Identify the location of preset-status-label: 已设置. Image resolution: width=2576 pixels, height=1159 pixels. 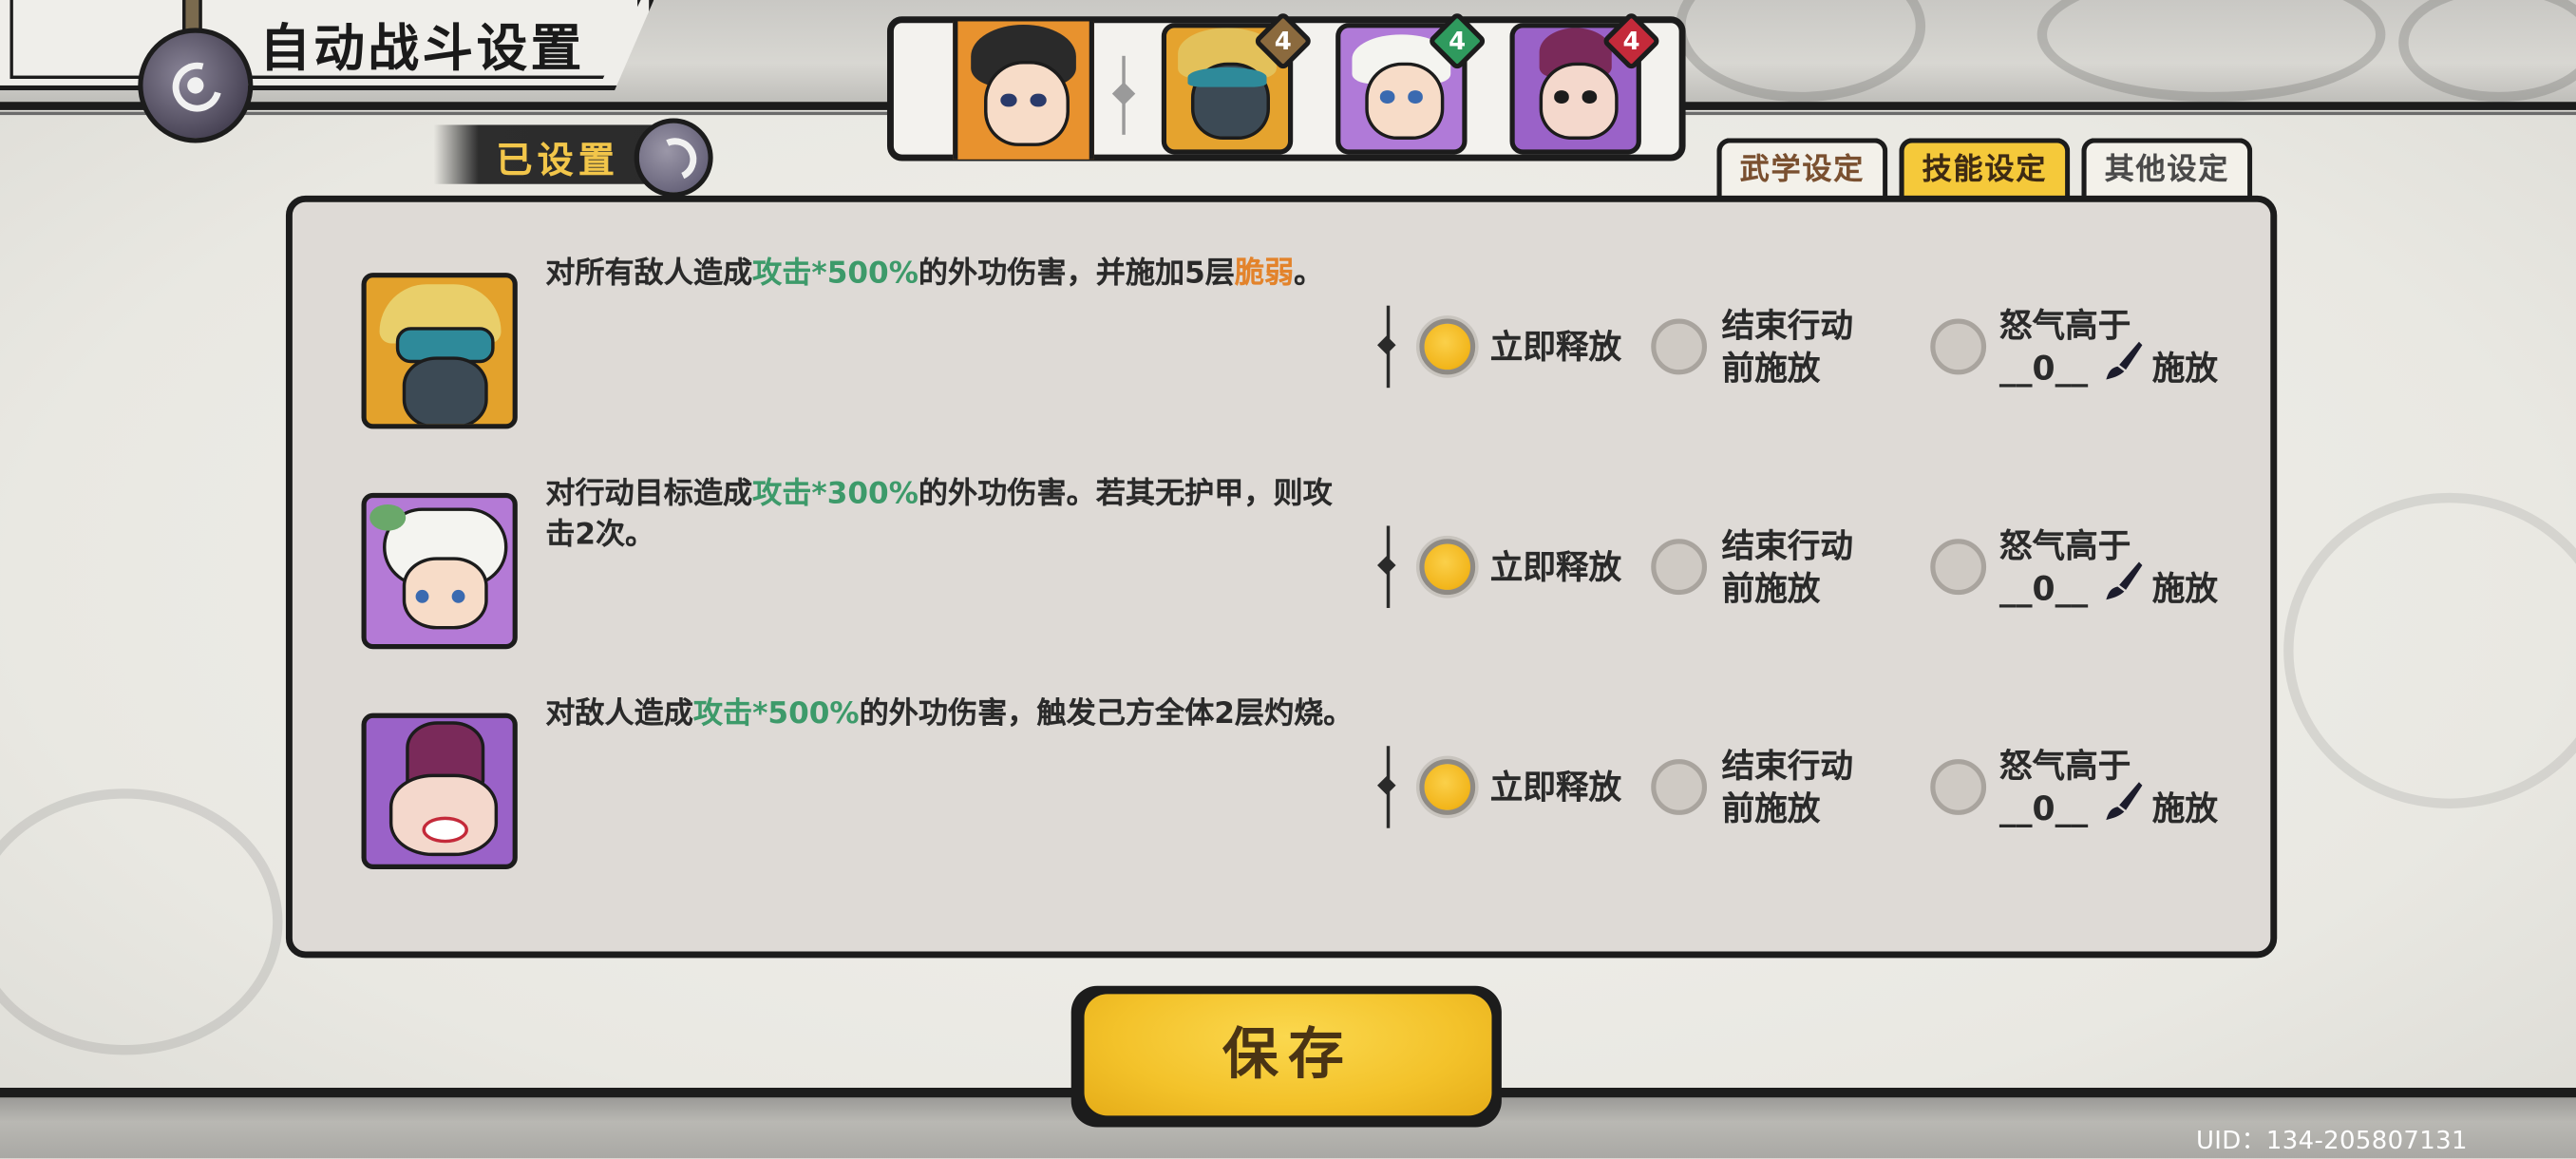
(558, 161).